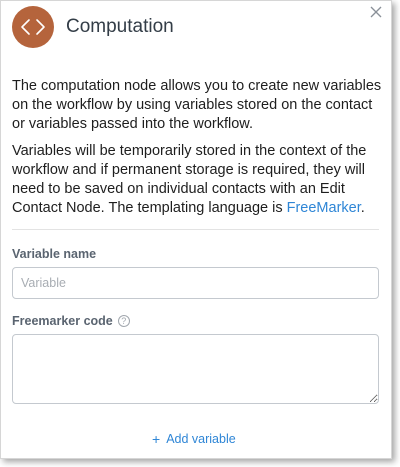 The width and height of the screenshot is (400, 467). Describe the element at coordinates (123, 321) in the screenshot. I see `help-icon: ?` at that location.